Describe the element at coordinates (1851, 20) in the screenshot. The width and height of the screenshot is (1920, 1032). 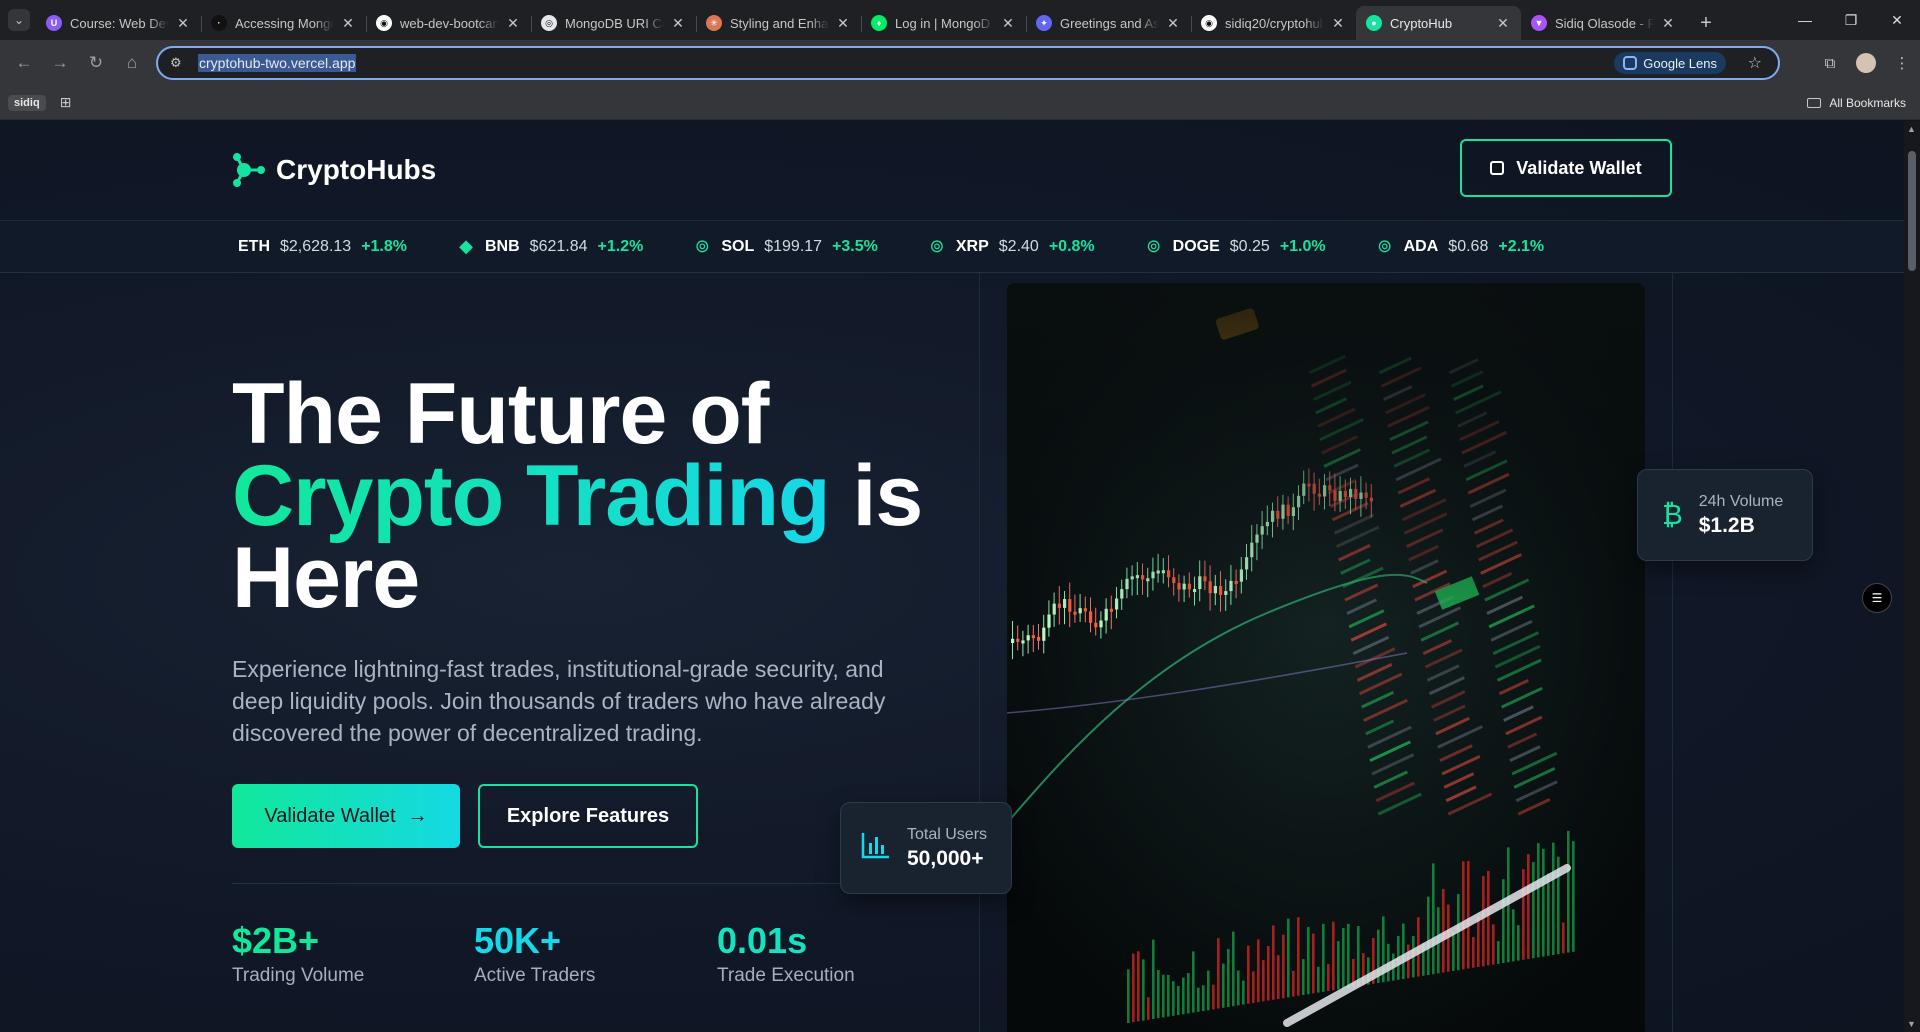
I see `restore-icon: ❐` at that location.